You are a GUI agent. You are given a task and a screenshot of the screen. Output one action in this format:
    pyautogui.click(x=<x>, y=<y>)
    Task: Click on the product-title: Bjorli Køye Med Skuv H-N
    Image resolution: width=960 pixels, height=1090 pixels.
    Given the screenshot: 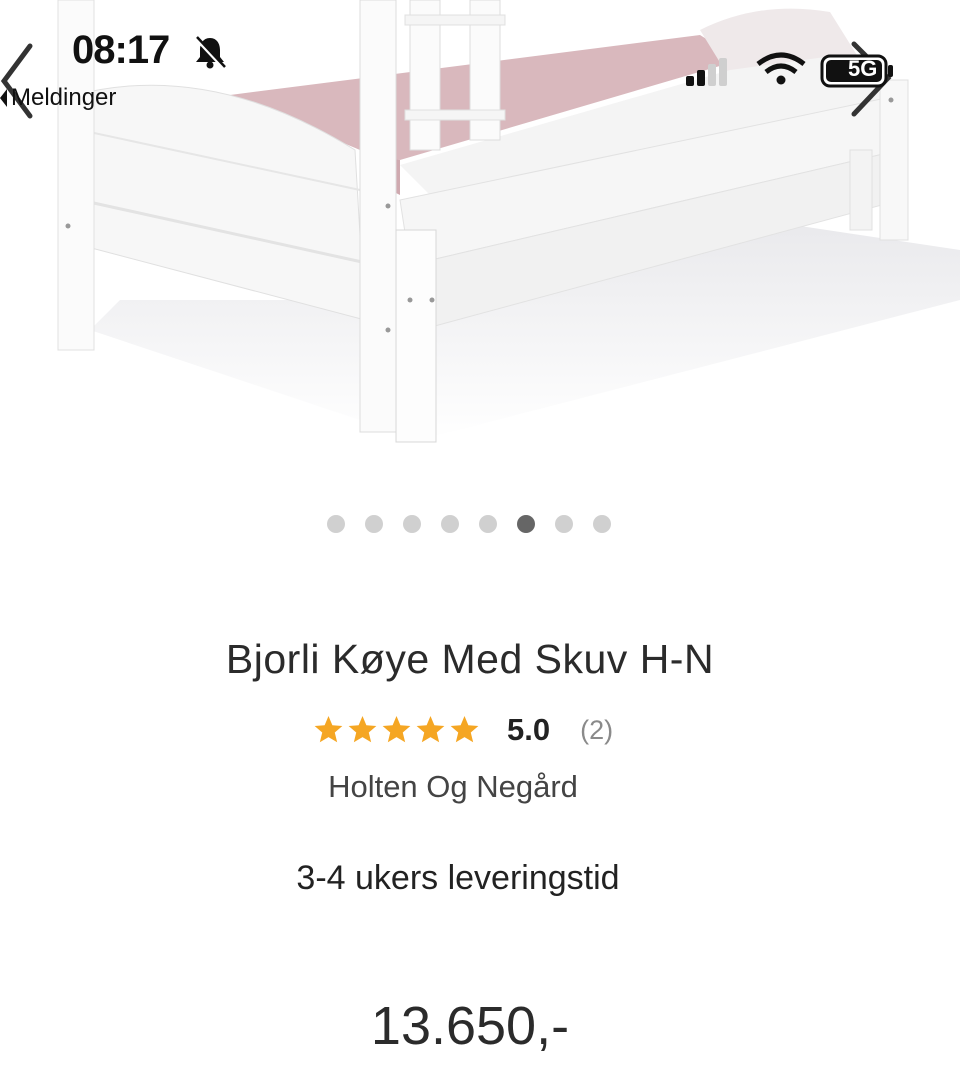 What is the action you would take?
    pyautogui.click(x=470, y=659)
    